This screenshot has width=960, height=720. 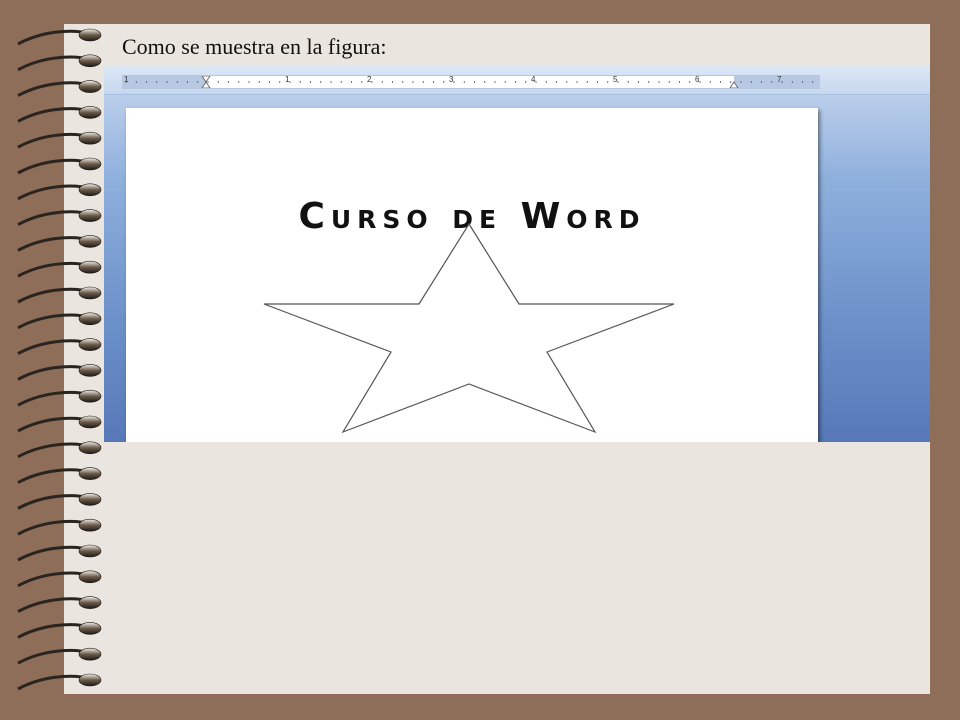 What do you see at coordinates (206, 79) in the screenshot?
I see `first-line-indent-marker-icon` at bounding box center [206, 79].